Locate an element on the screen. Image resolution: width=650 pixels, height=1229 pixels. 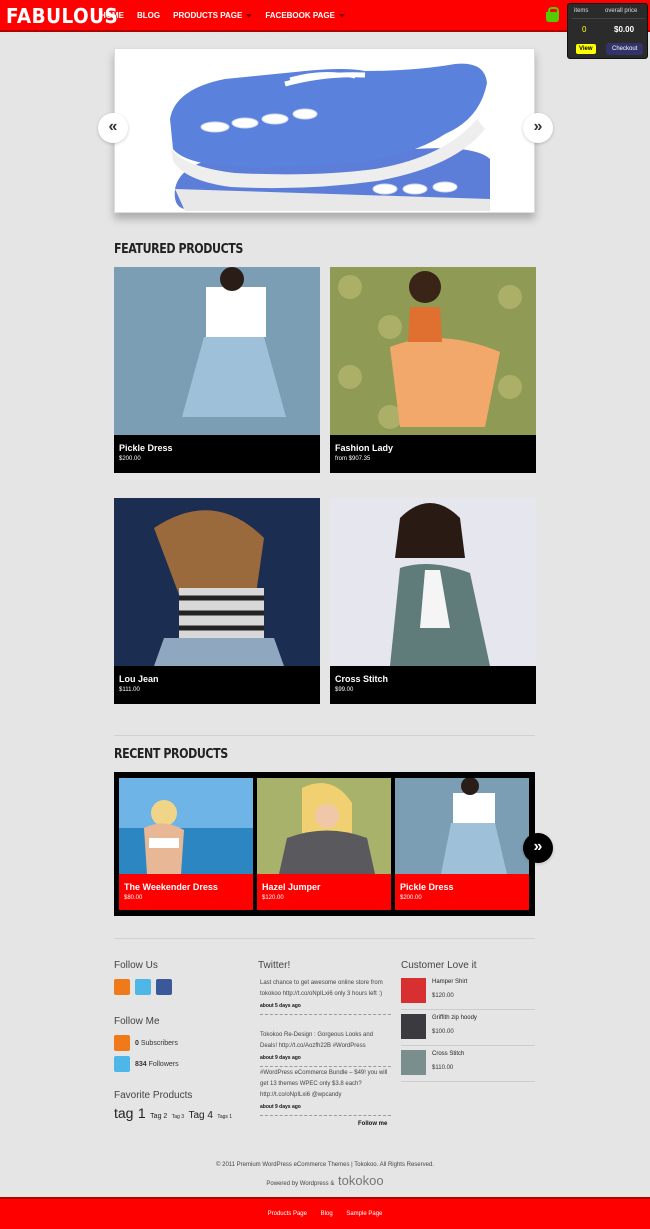
cart-price-label: overall price is located at coordinates (621, 11).